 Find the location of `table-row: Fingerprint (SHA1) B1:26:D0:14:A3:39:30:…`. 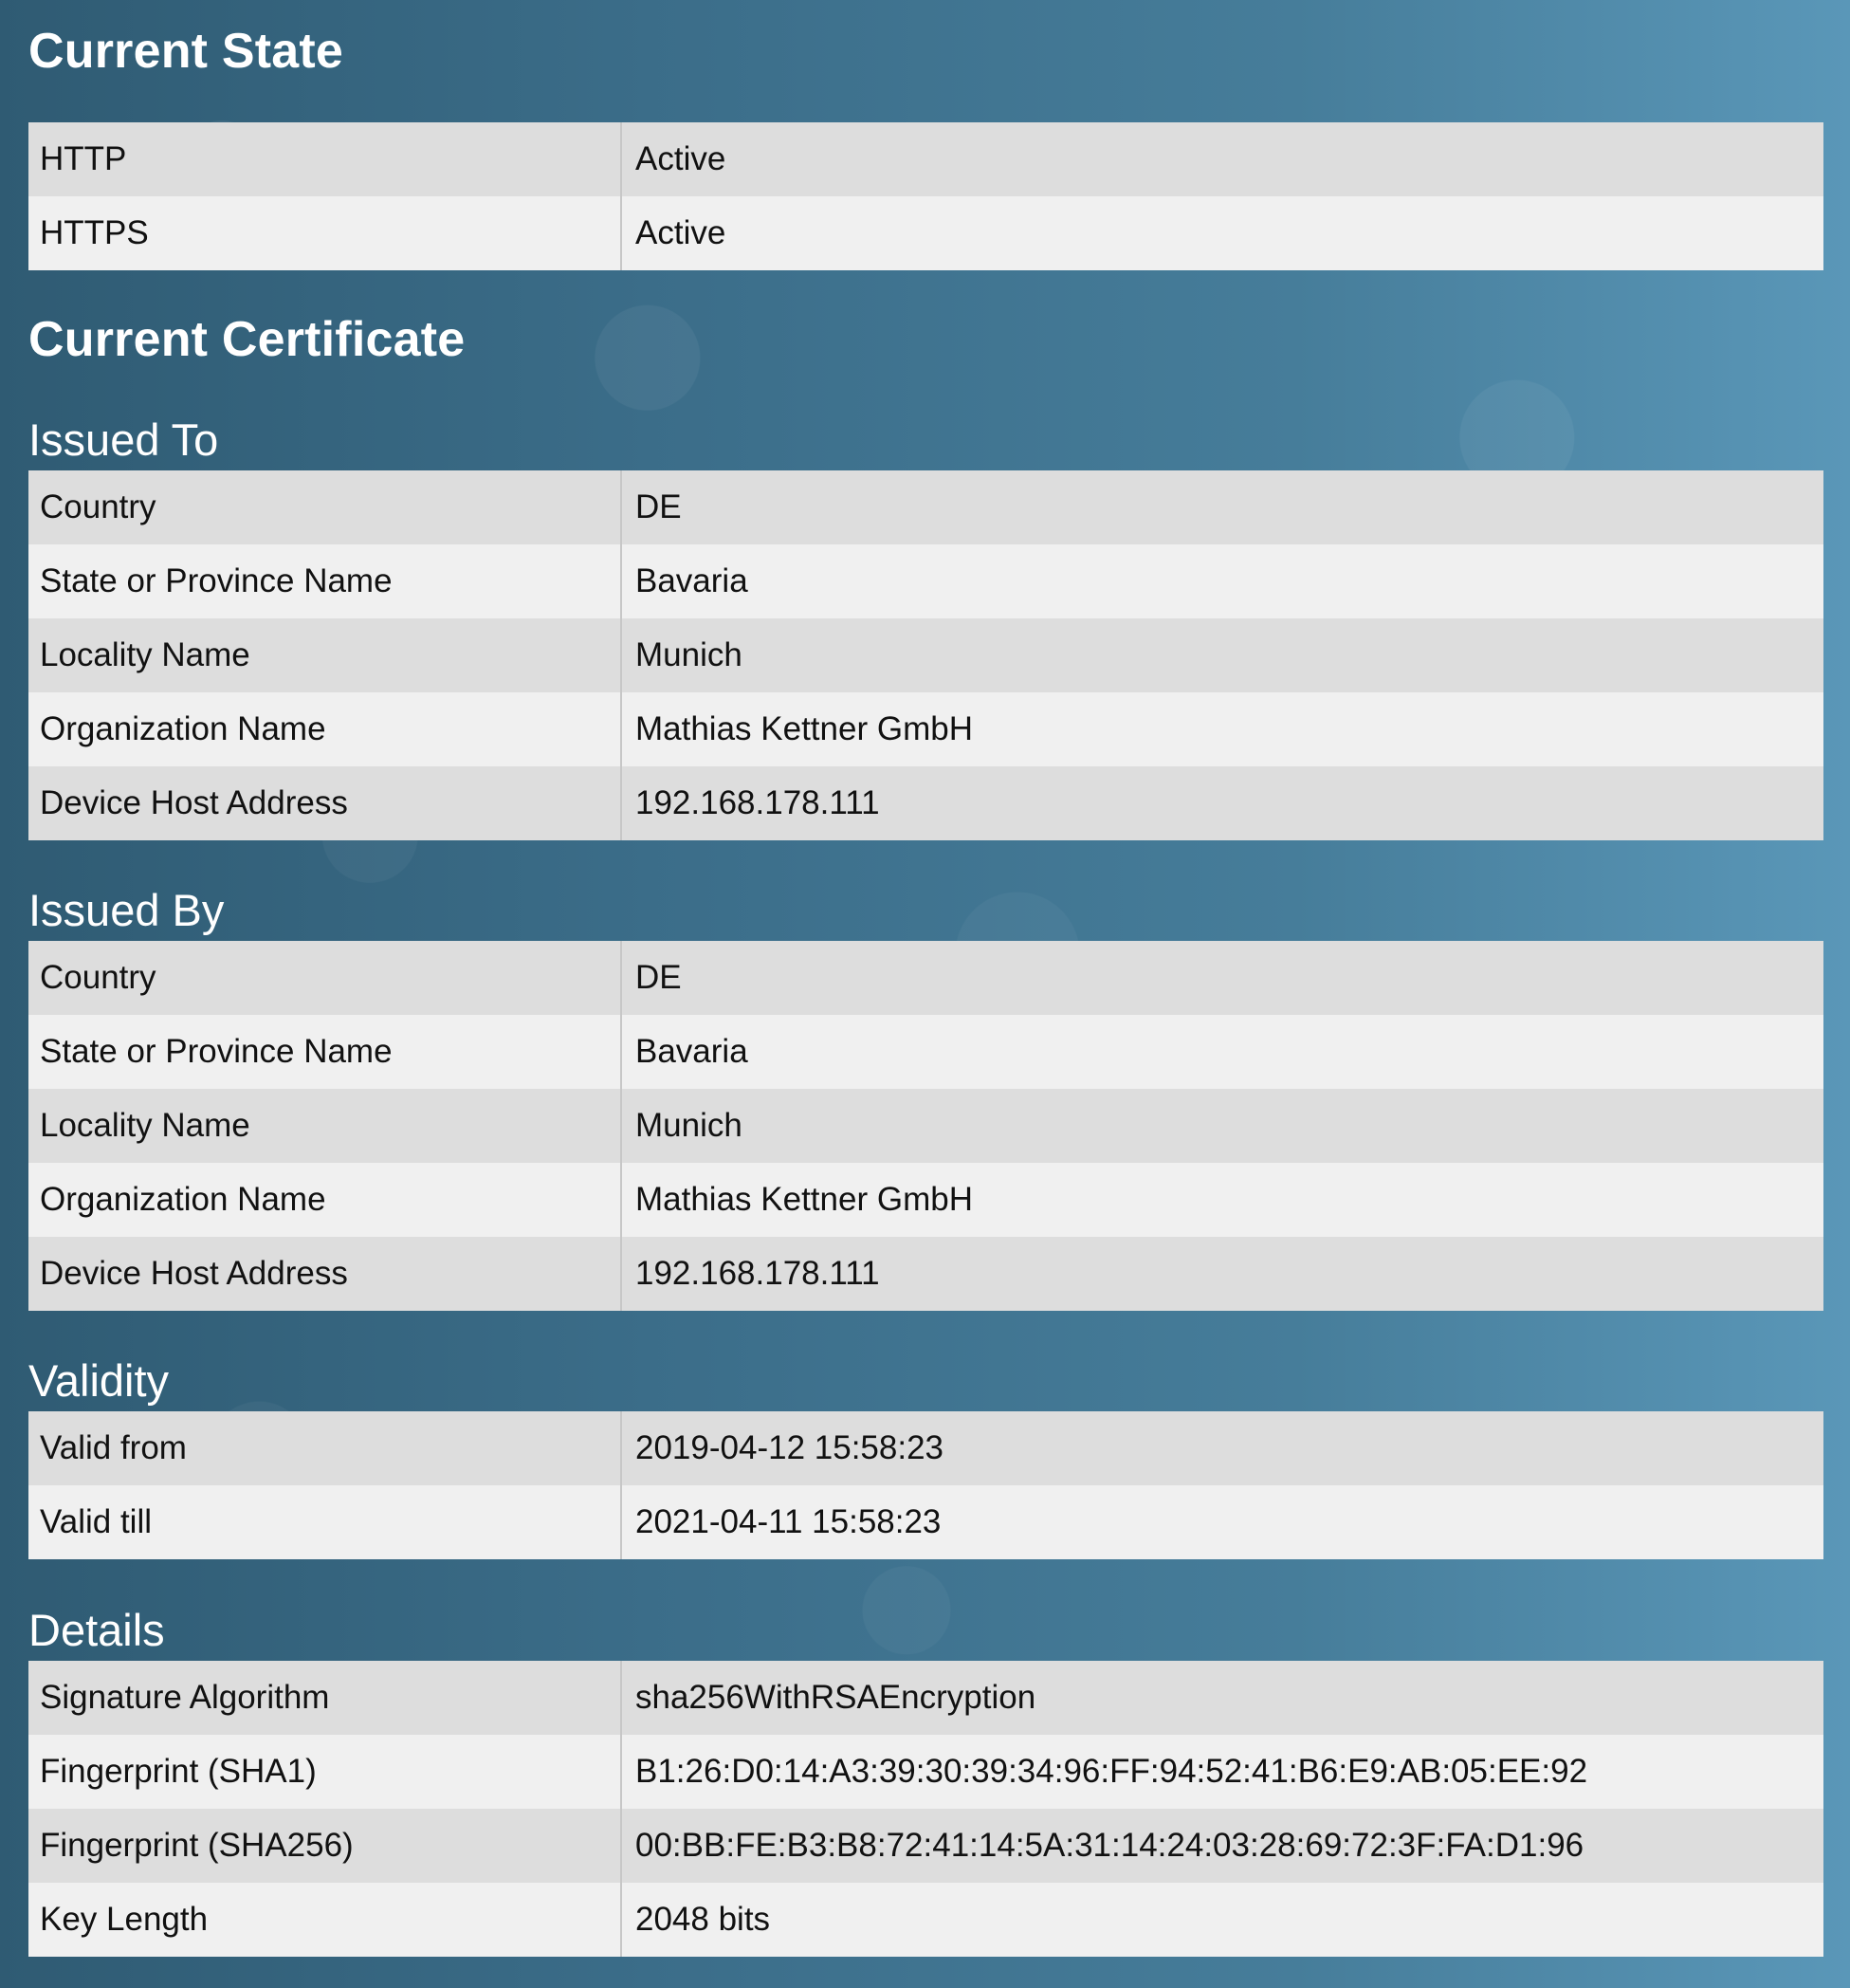

table-row: Fingerprint (SHA1) B1:26:D0:14:A3:39:30:… is located at coordinates (926, 1772).